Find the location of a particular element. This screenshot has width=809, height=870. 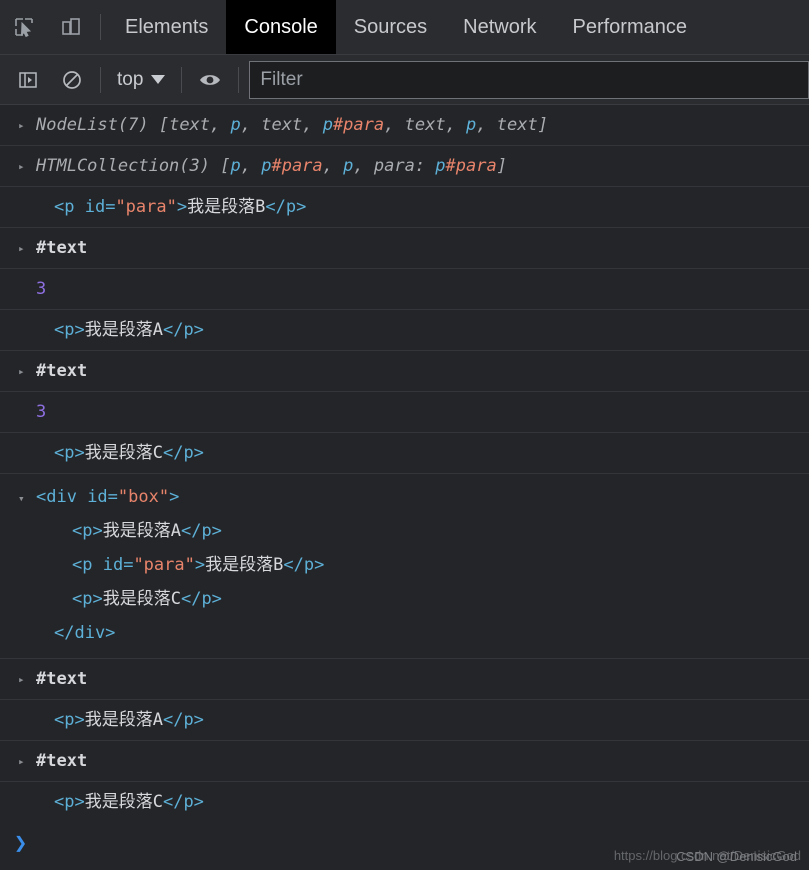

filter-input is located at coordinates (529, 79).